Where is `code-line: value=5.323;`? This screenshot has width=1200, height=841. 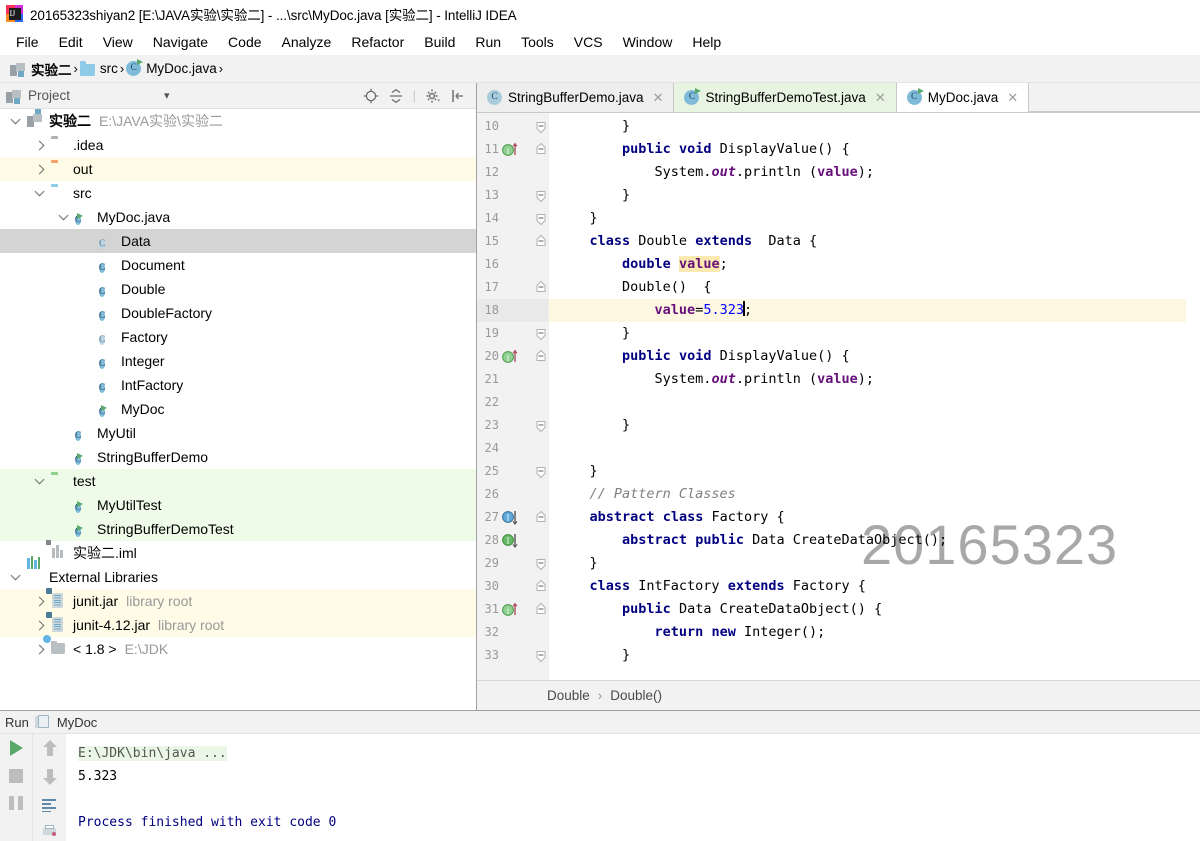
code-line: value=5.323; is located at coordinates (867, 310).